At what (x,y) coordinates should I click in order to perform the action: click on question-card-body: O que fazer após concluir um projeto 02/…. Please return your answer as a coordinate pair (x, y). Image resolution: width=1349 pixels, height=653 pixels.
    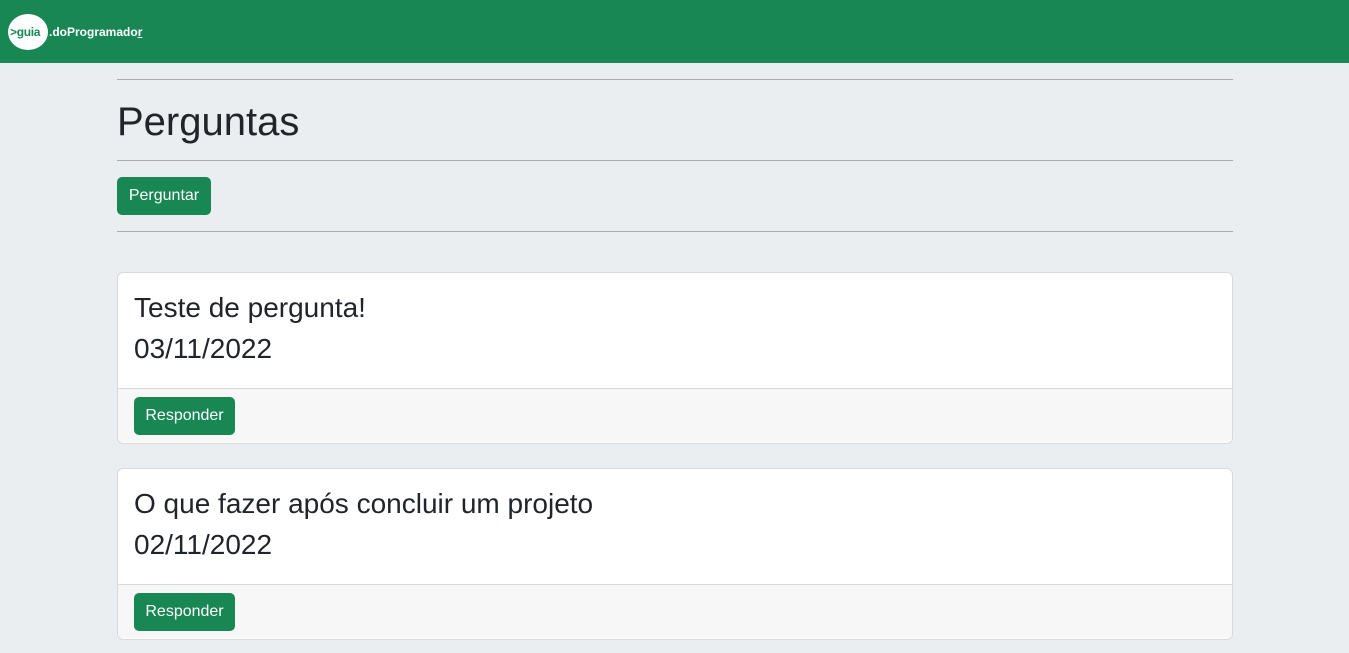
    Looking at the image, I should click on (675, 526).